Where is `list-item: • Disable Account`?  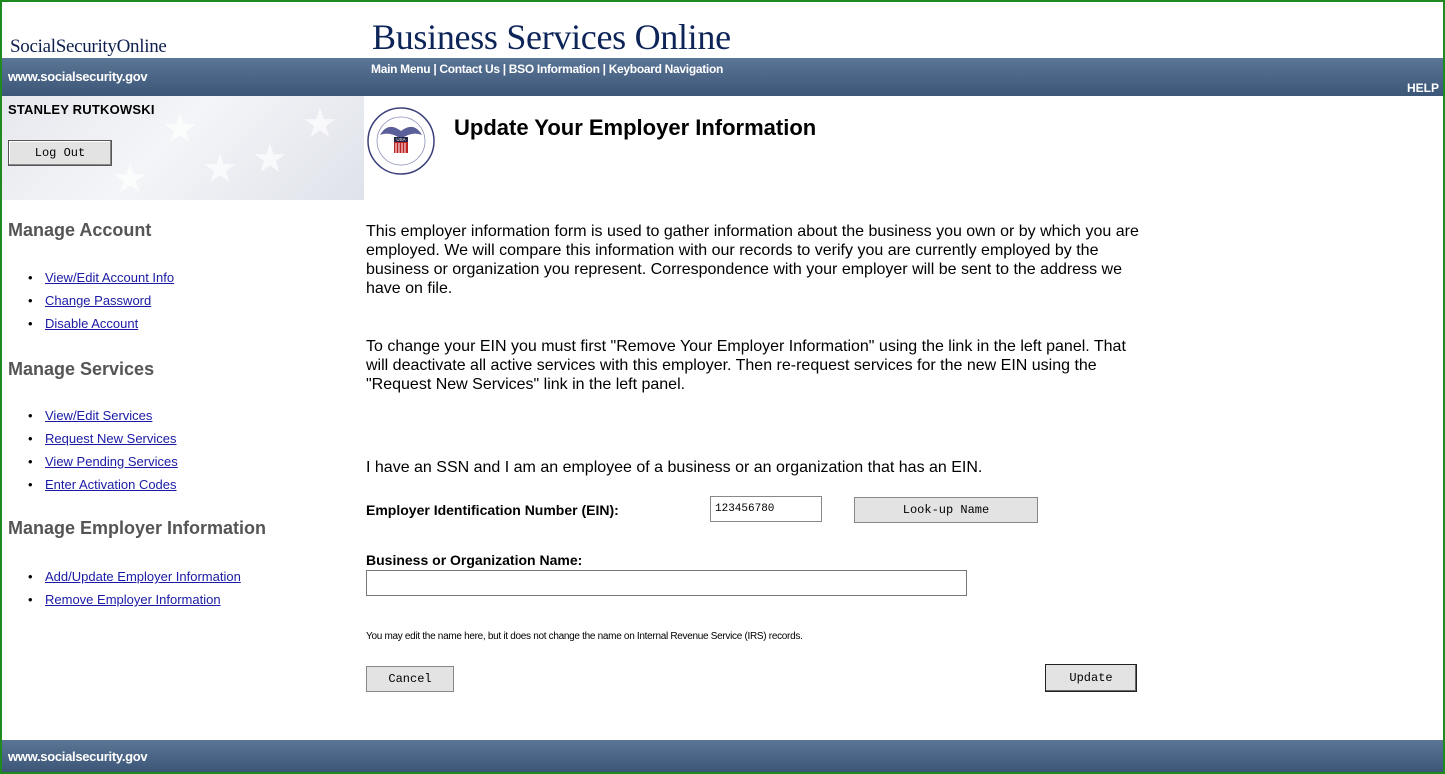 list-item: • Disable Account is located at coordinates (83, 323).